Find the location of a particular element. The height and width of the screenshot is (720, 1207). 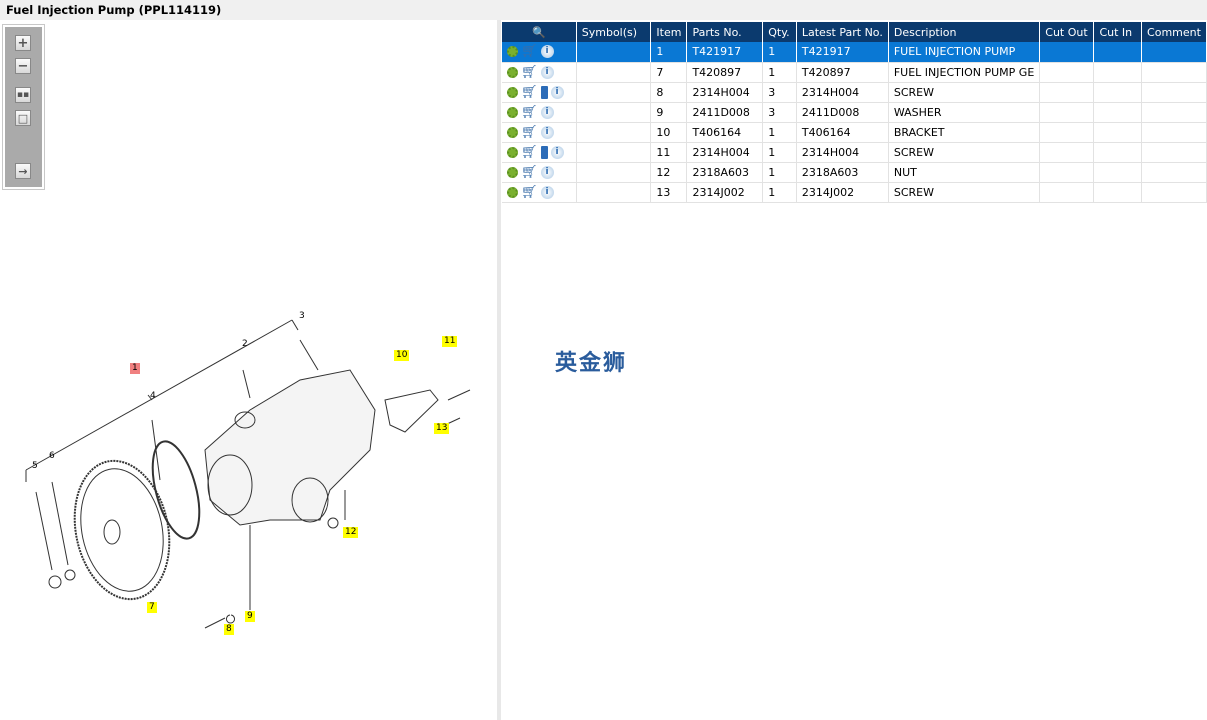

callout-5: 5 is located at coordinates (35, 466).